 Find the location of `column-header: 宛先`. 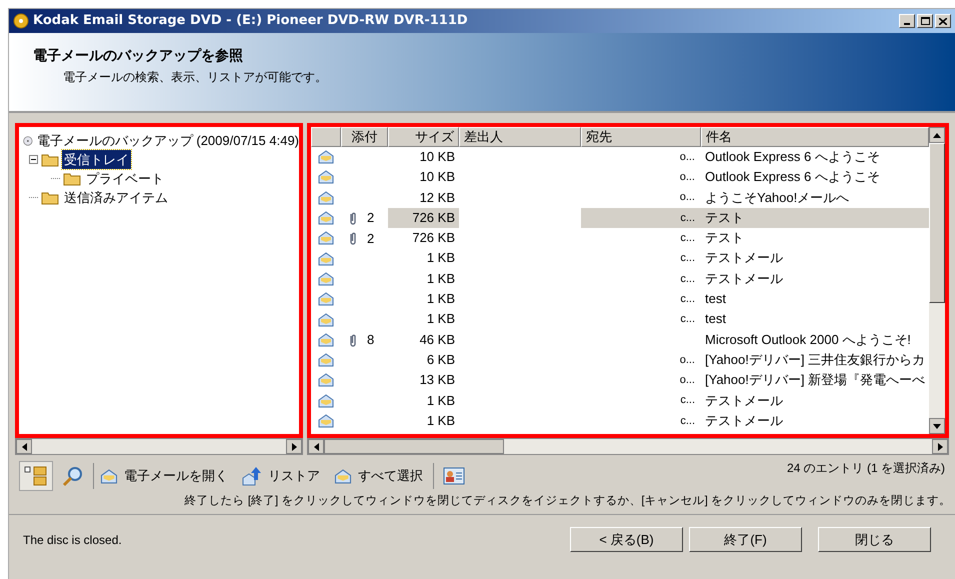

column-header: 宛先 is located at coordinates (641, 137).